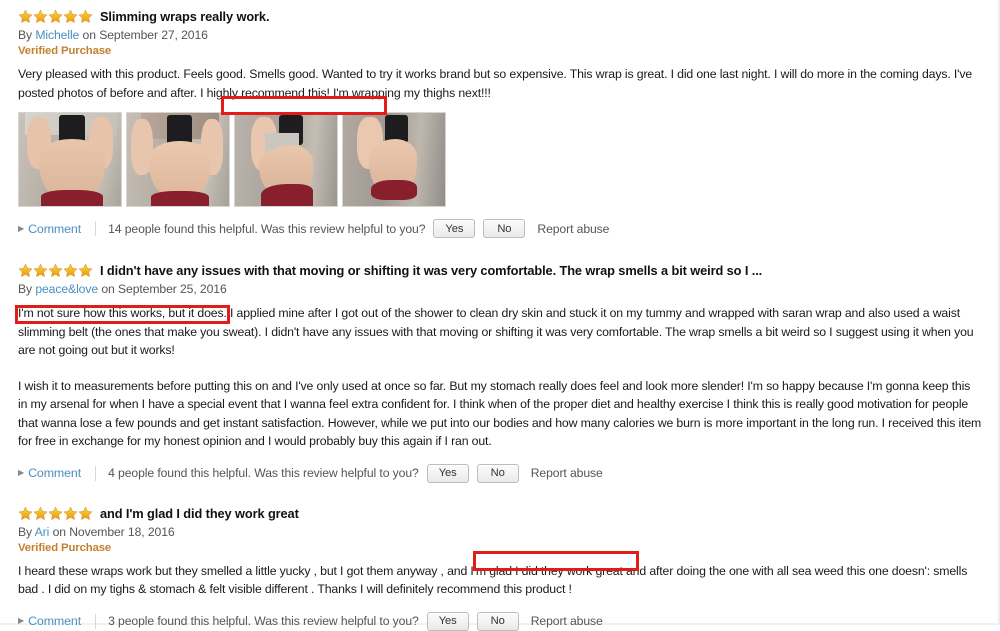 Image resolution: width=1000 pixels, height=631 pixels. I want to click on review-date: September 25, 2016, so click(172, 289).